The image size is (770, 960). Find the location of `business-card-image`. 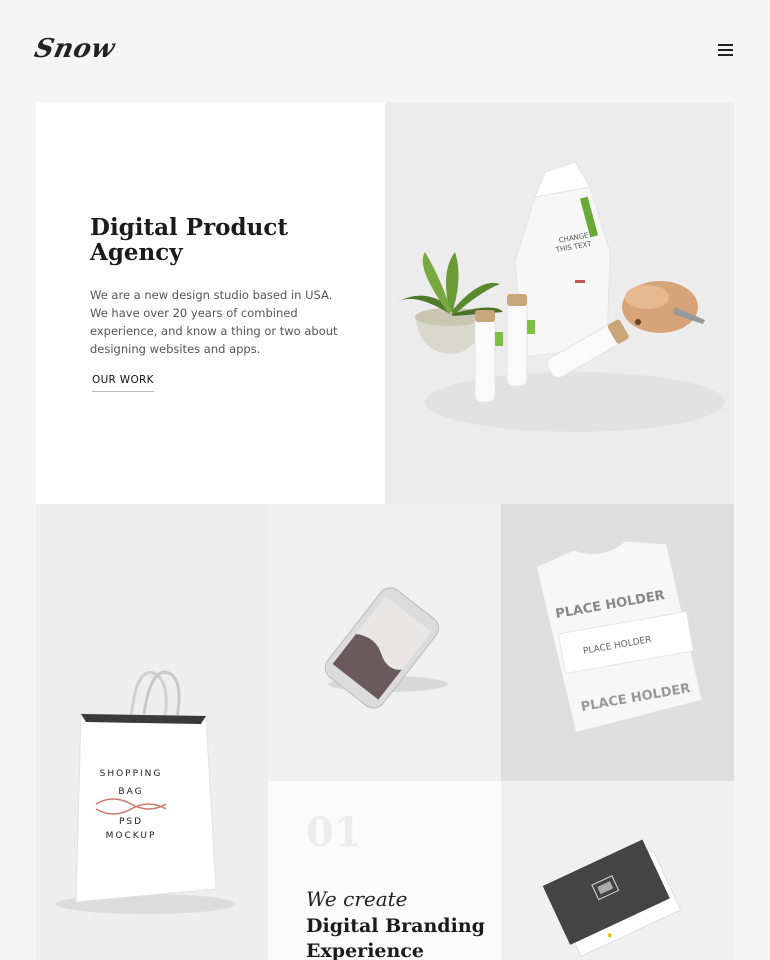

business-card-image is located at coordinates (617, 870).